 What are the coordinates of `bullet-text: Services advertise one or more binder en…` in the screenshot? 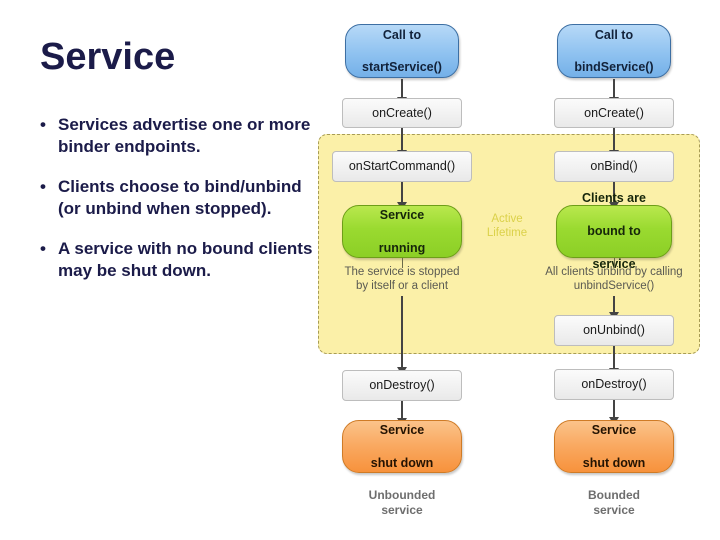 It's located at (184, 136).